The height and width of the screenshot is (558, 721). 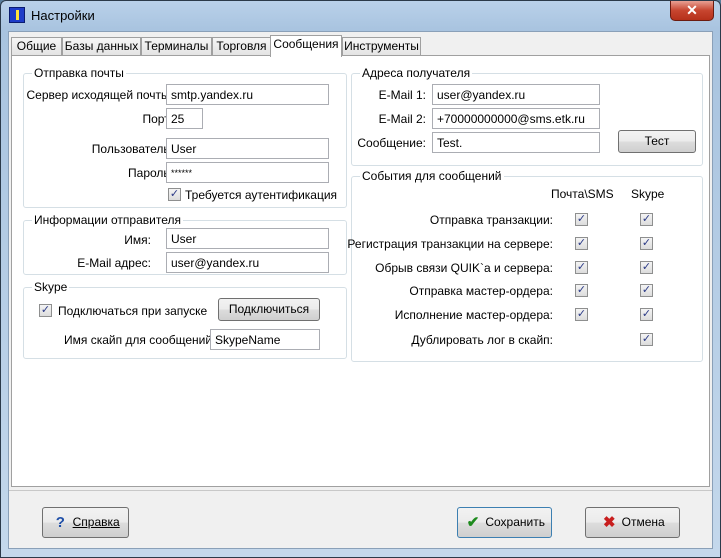 What do you see at coordinates (360, 490) in the screenshot?
I see `footer-separator` at bounding box center [360, 490].